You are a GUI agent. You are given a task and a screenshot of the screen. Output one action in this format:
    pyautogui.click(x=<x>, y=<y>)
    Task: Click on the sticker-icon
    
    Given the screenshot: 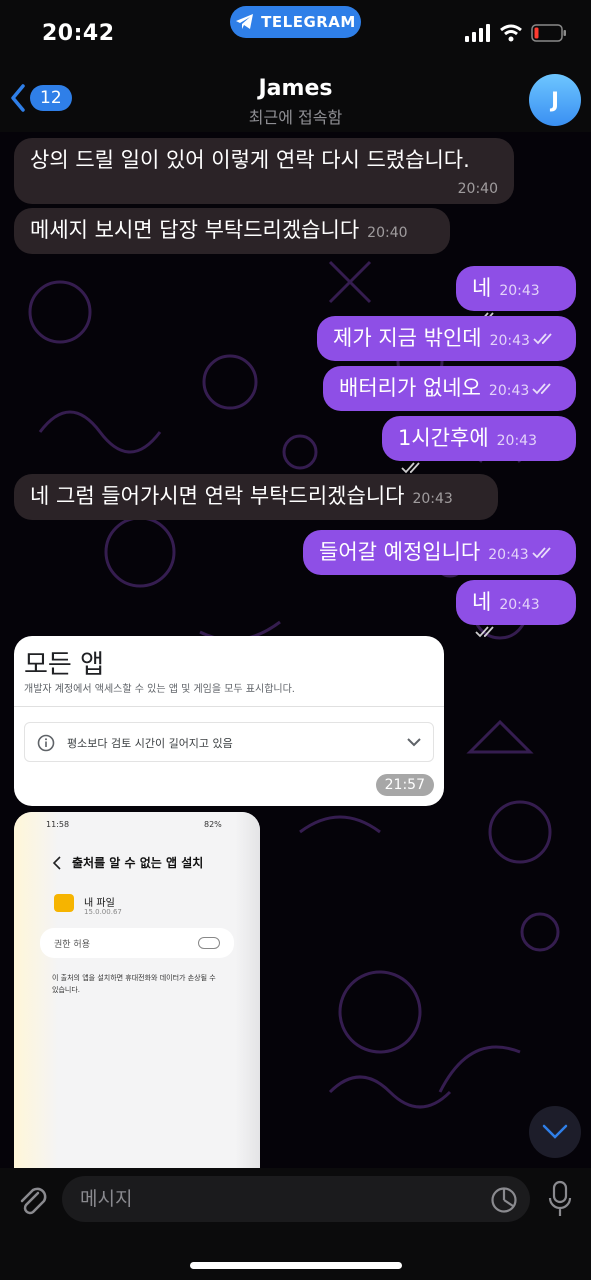 What is the action you would take?
    pyautogui.click(x=504, y=1200)
    